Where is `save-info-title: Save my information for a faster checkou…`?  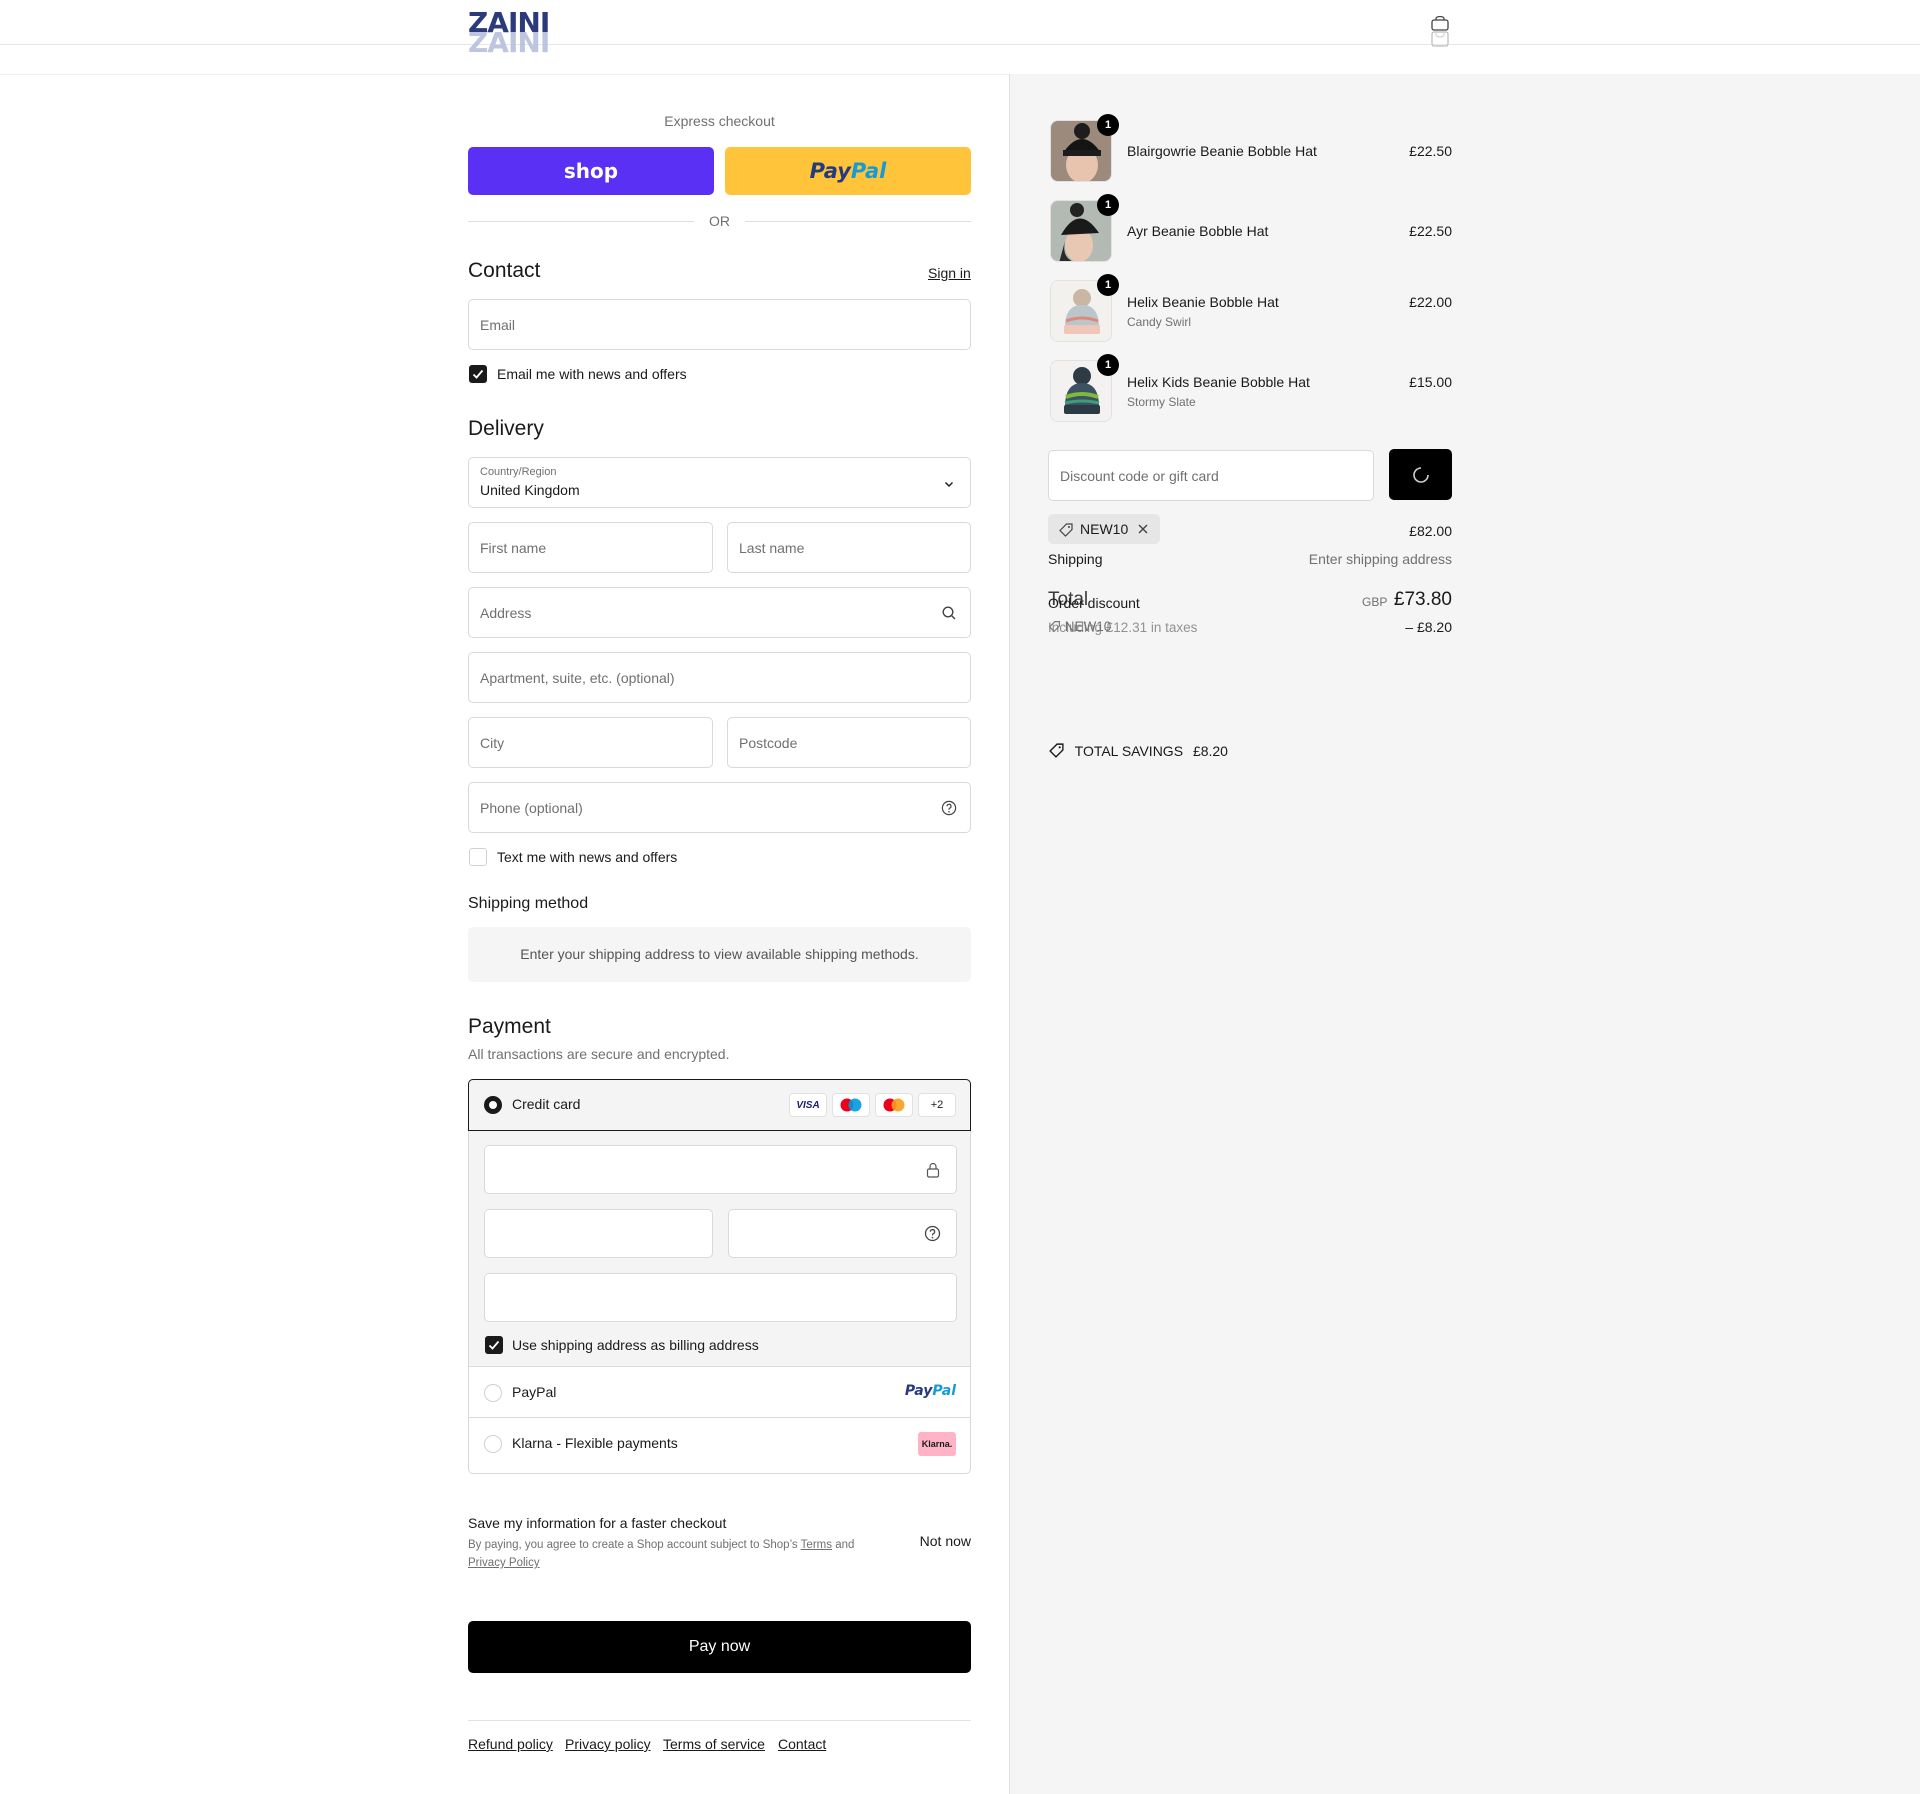 save-info-title: Save my information for a faster checkou… is located at coordinates (597, 1523).